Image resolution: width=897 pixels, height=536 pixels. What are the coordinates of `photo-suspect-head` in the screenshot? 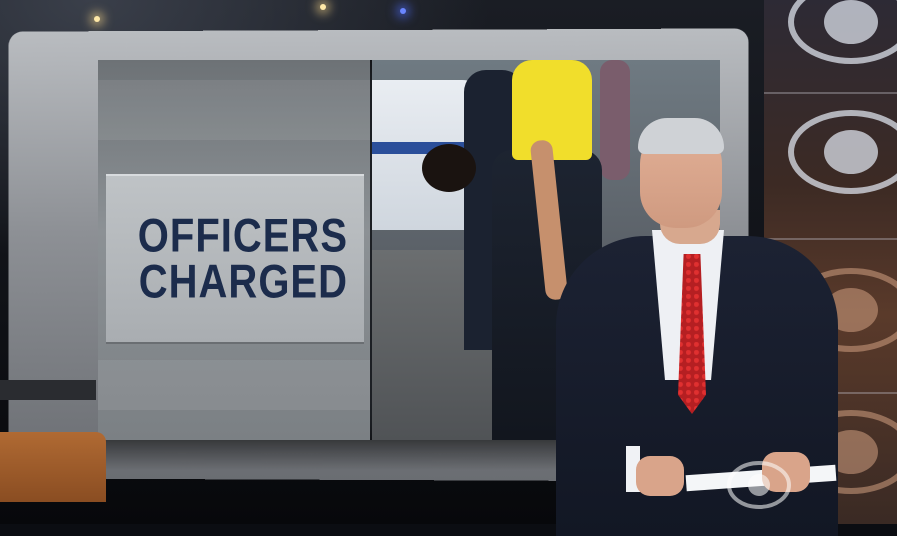 It's located at (449, 168).